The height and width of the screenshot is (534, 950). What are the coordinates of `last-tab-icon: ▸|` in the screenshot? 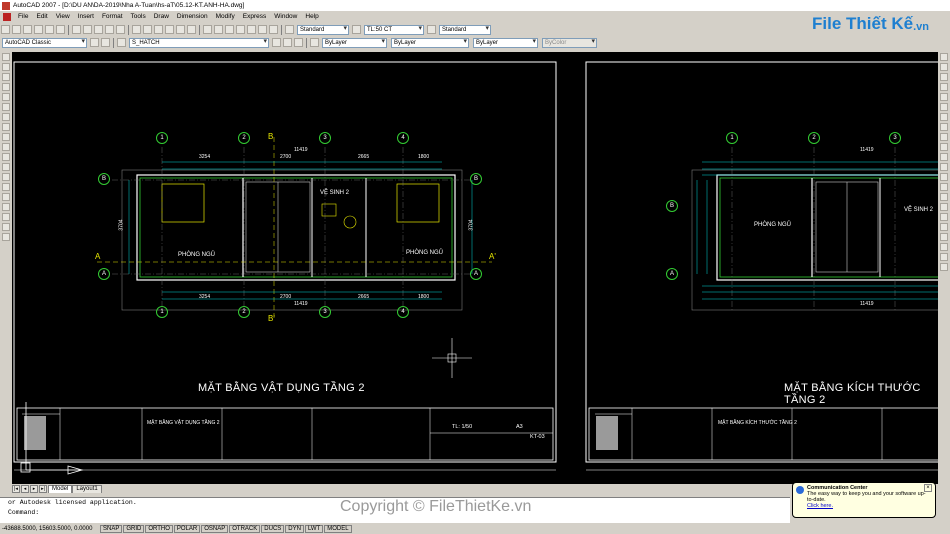 It's located at (43, 489).